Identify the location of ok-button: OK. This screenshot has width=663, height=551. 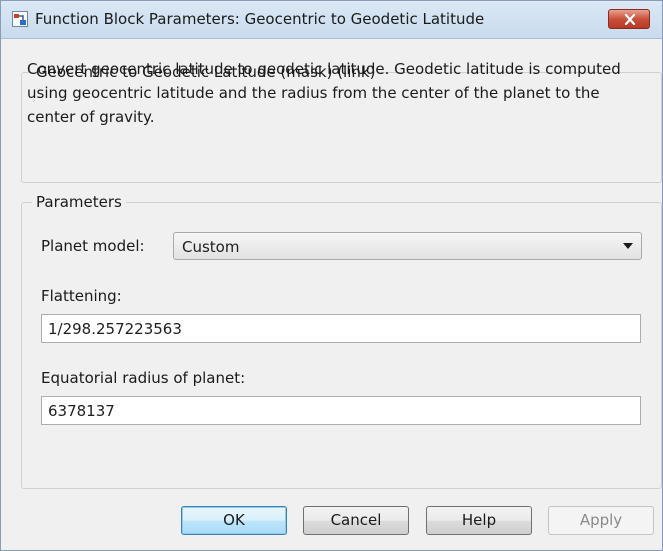
(234, 520).